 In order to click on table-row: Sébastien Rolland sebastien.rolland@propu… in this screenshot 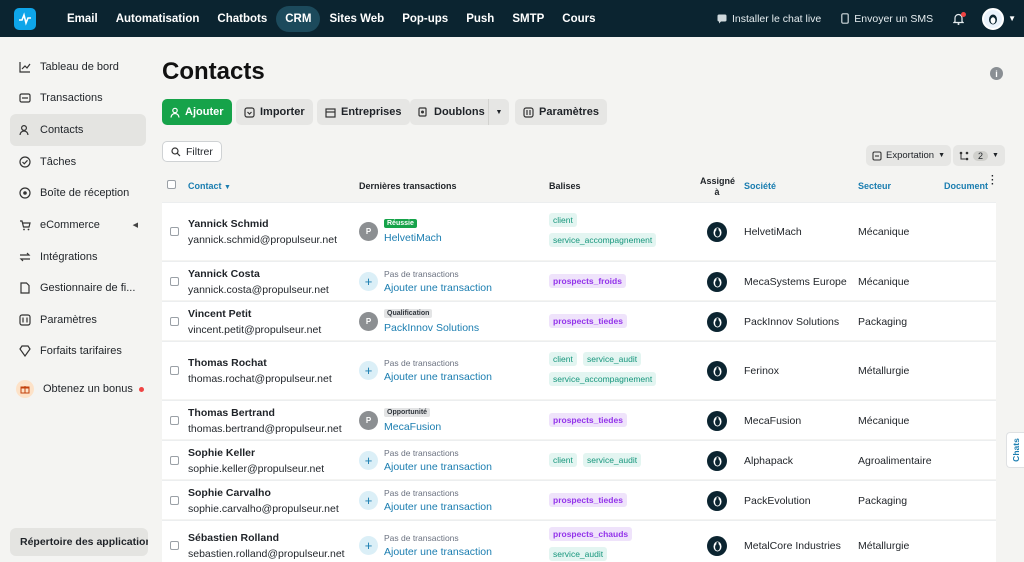, I will do `click(579, 541)`.